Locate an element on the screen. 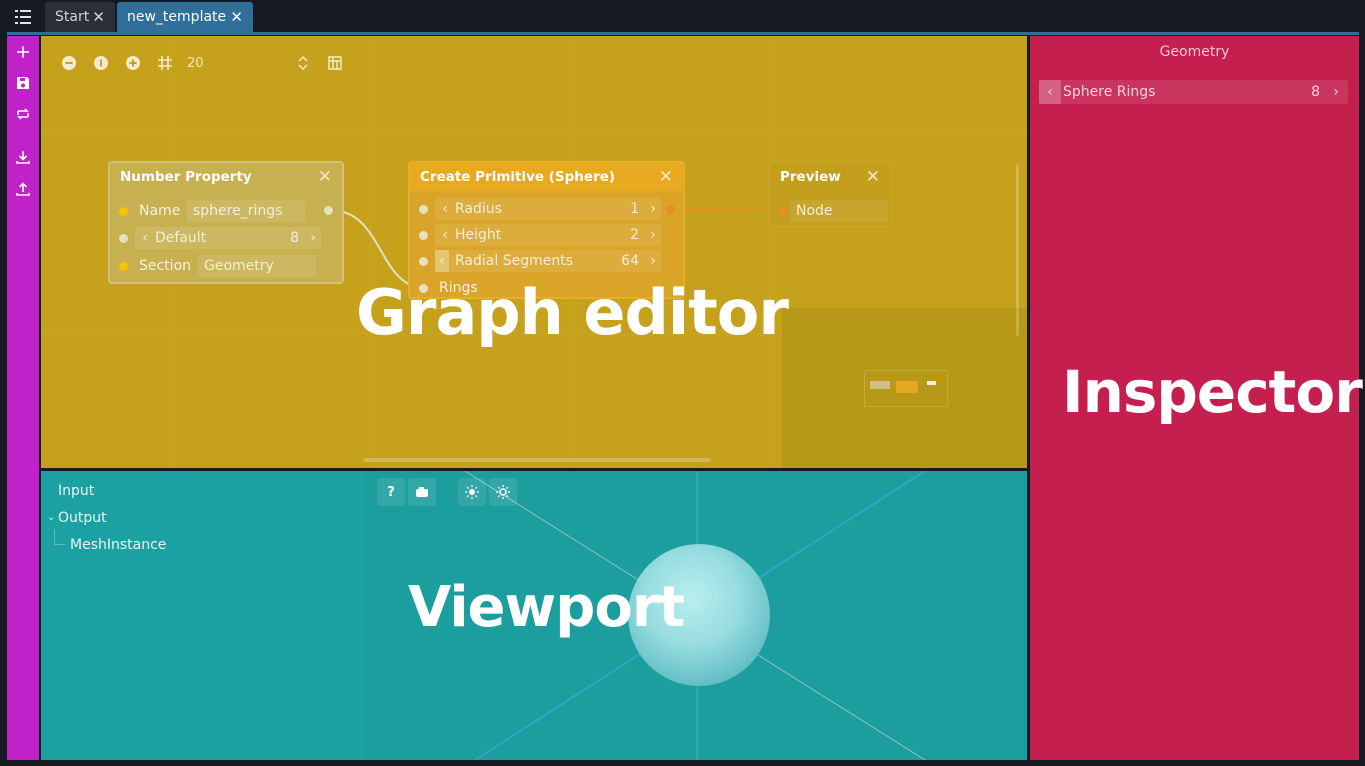  node-header: Preview ✕ is located at coordinates (830, 177).